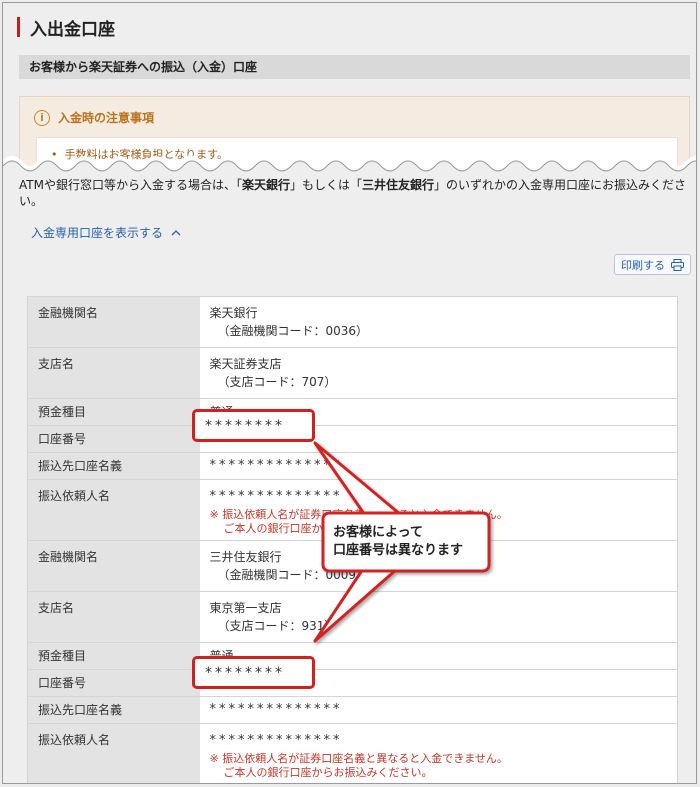  I want to click on callout-message: お客様によって 口座番号は異なります, so click(410, 542).